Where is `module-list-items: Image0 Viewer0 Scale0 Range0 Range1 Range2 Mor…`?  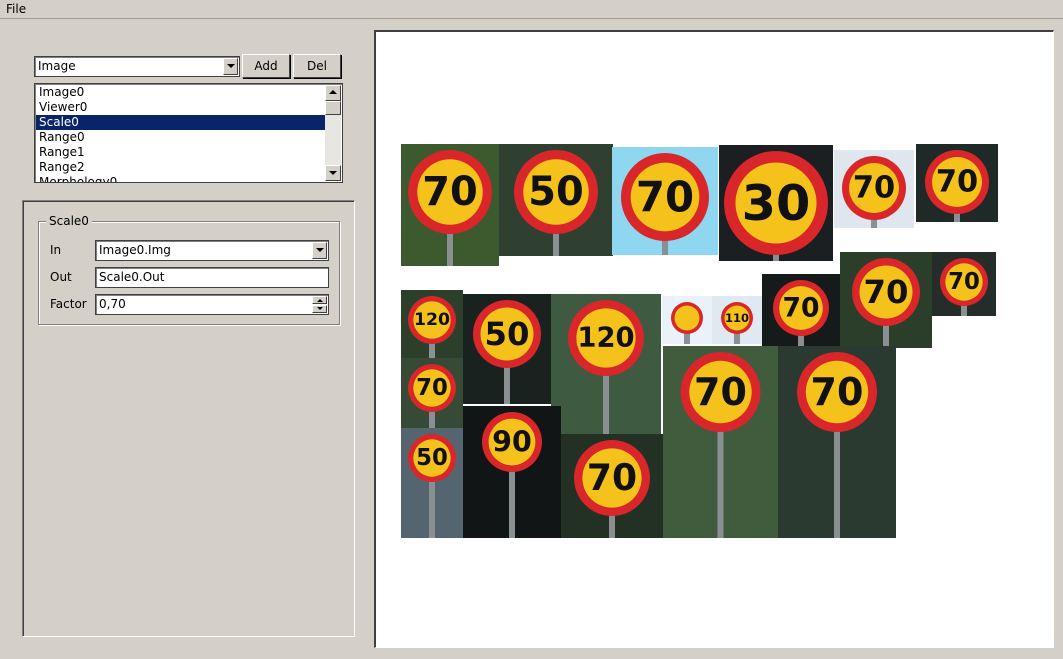 module-list-items: Image0 Viewer0 Scale0 Range0 Range1 Range2 Mor… is located at coordinates (180, 133).